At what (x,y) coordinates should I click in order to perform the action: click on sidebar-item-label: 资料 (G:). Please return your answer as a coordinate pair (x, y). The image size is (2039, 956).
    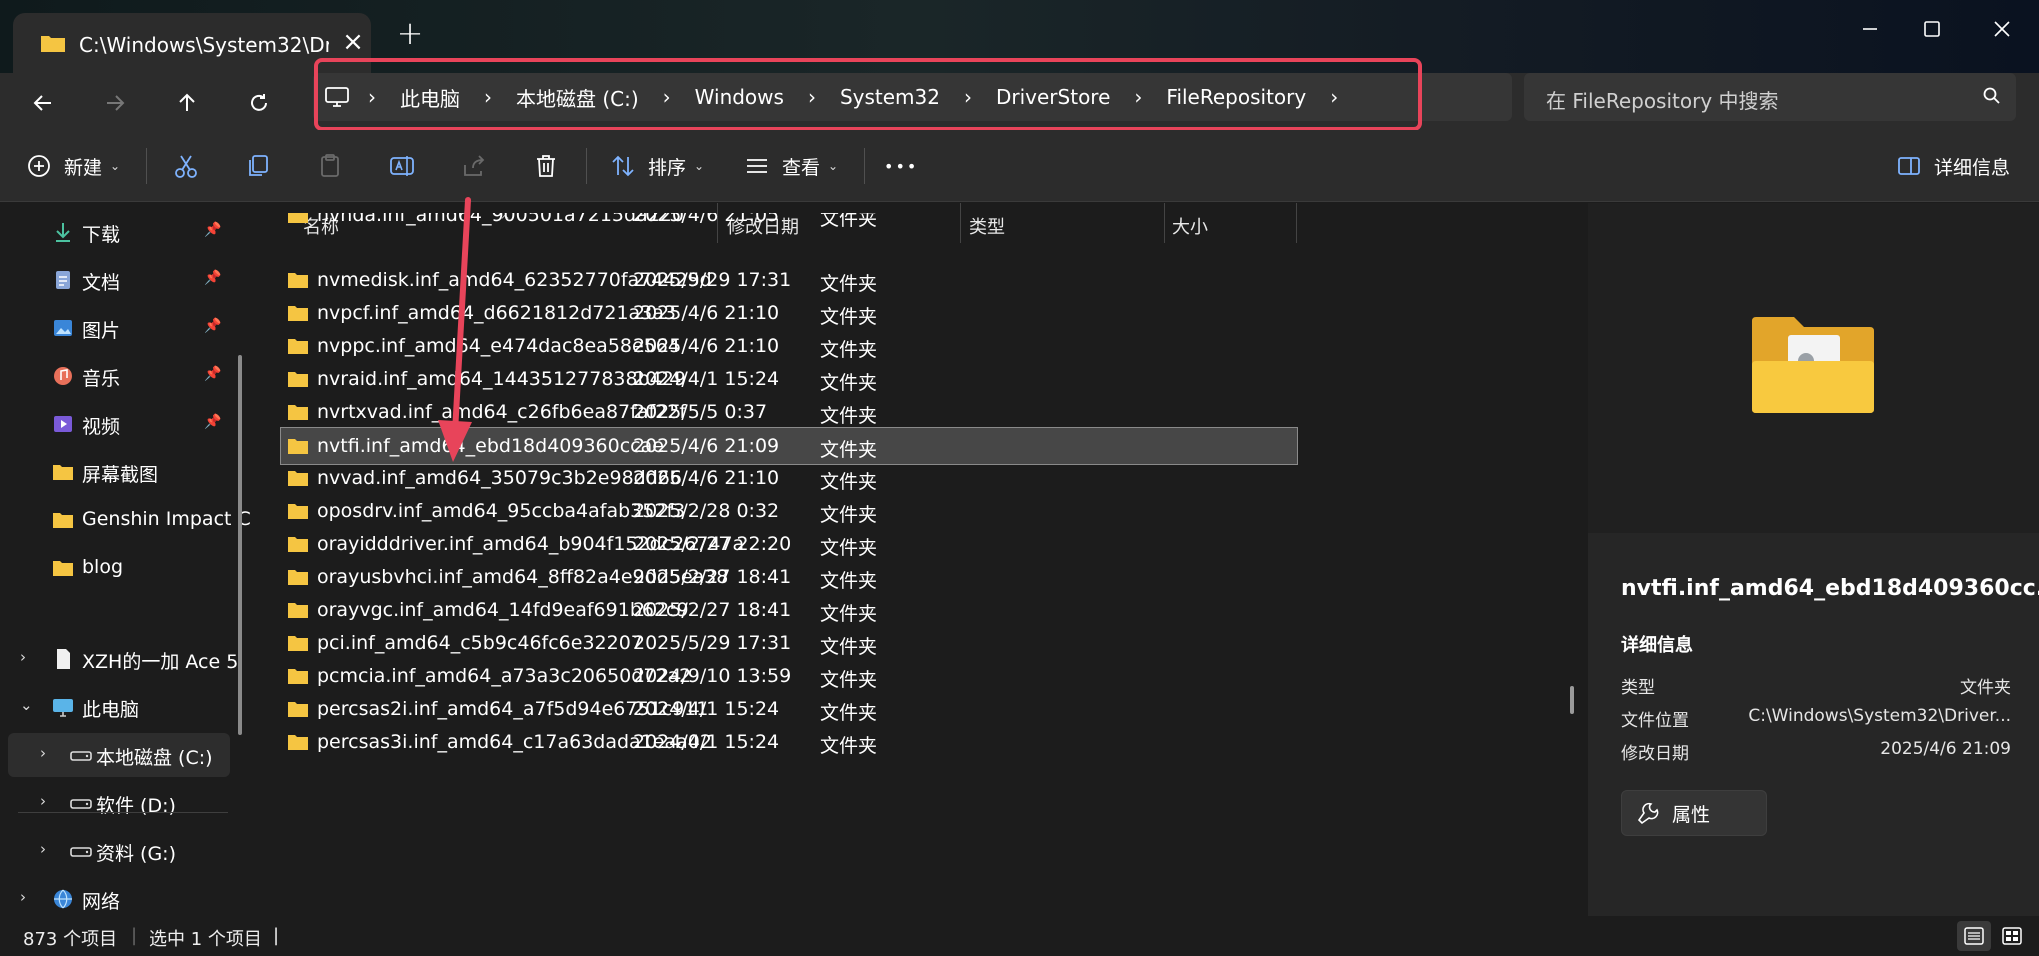
    Looking at the image, I should click on (136, 854).